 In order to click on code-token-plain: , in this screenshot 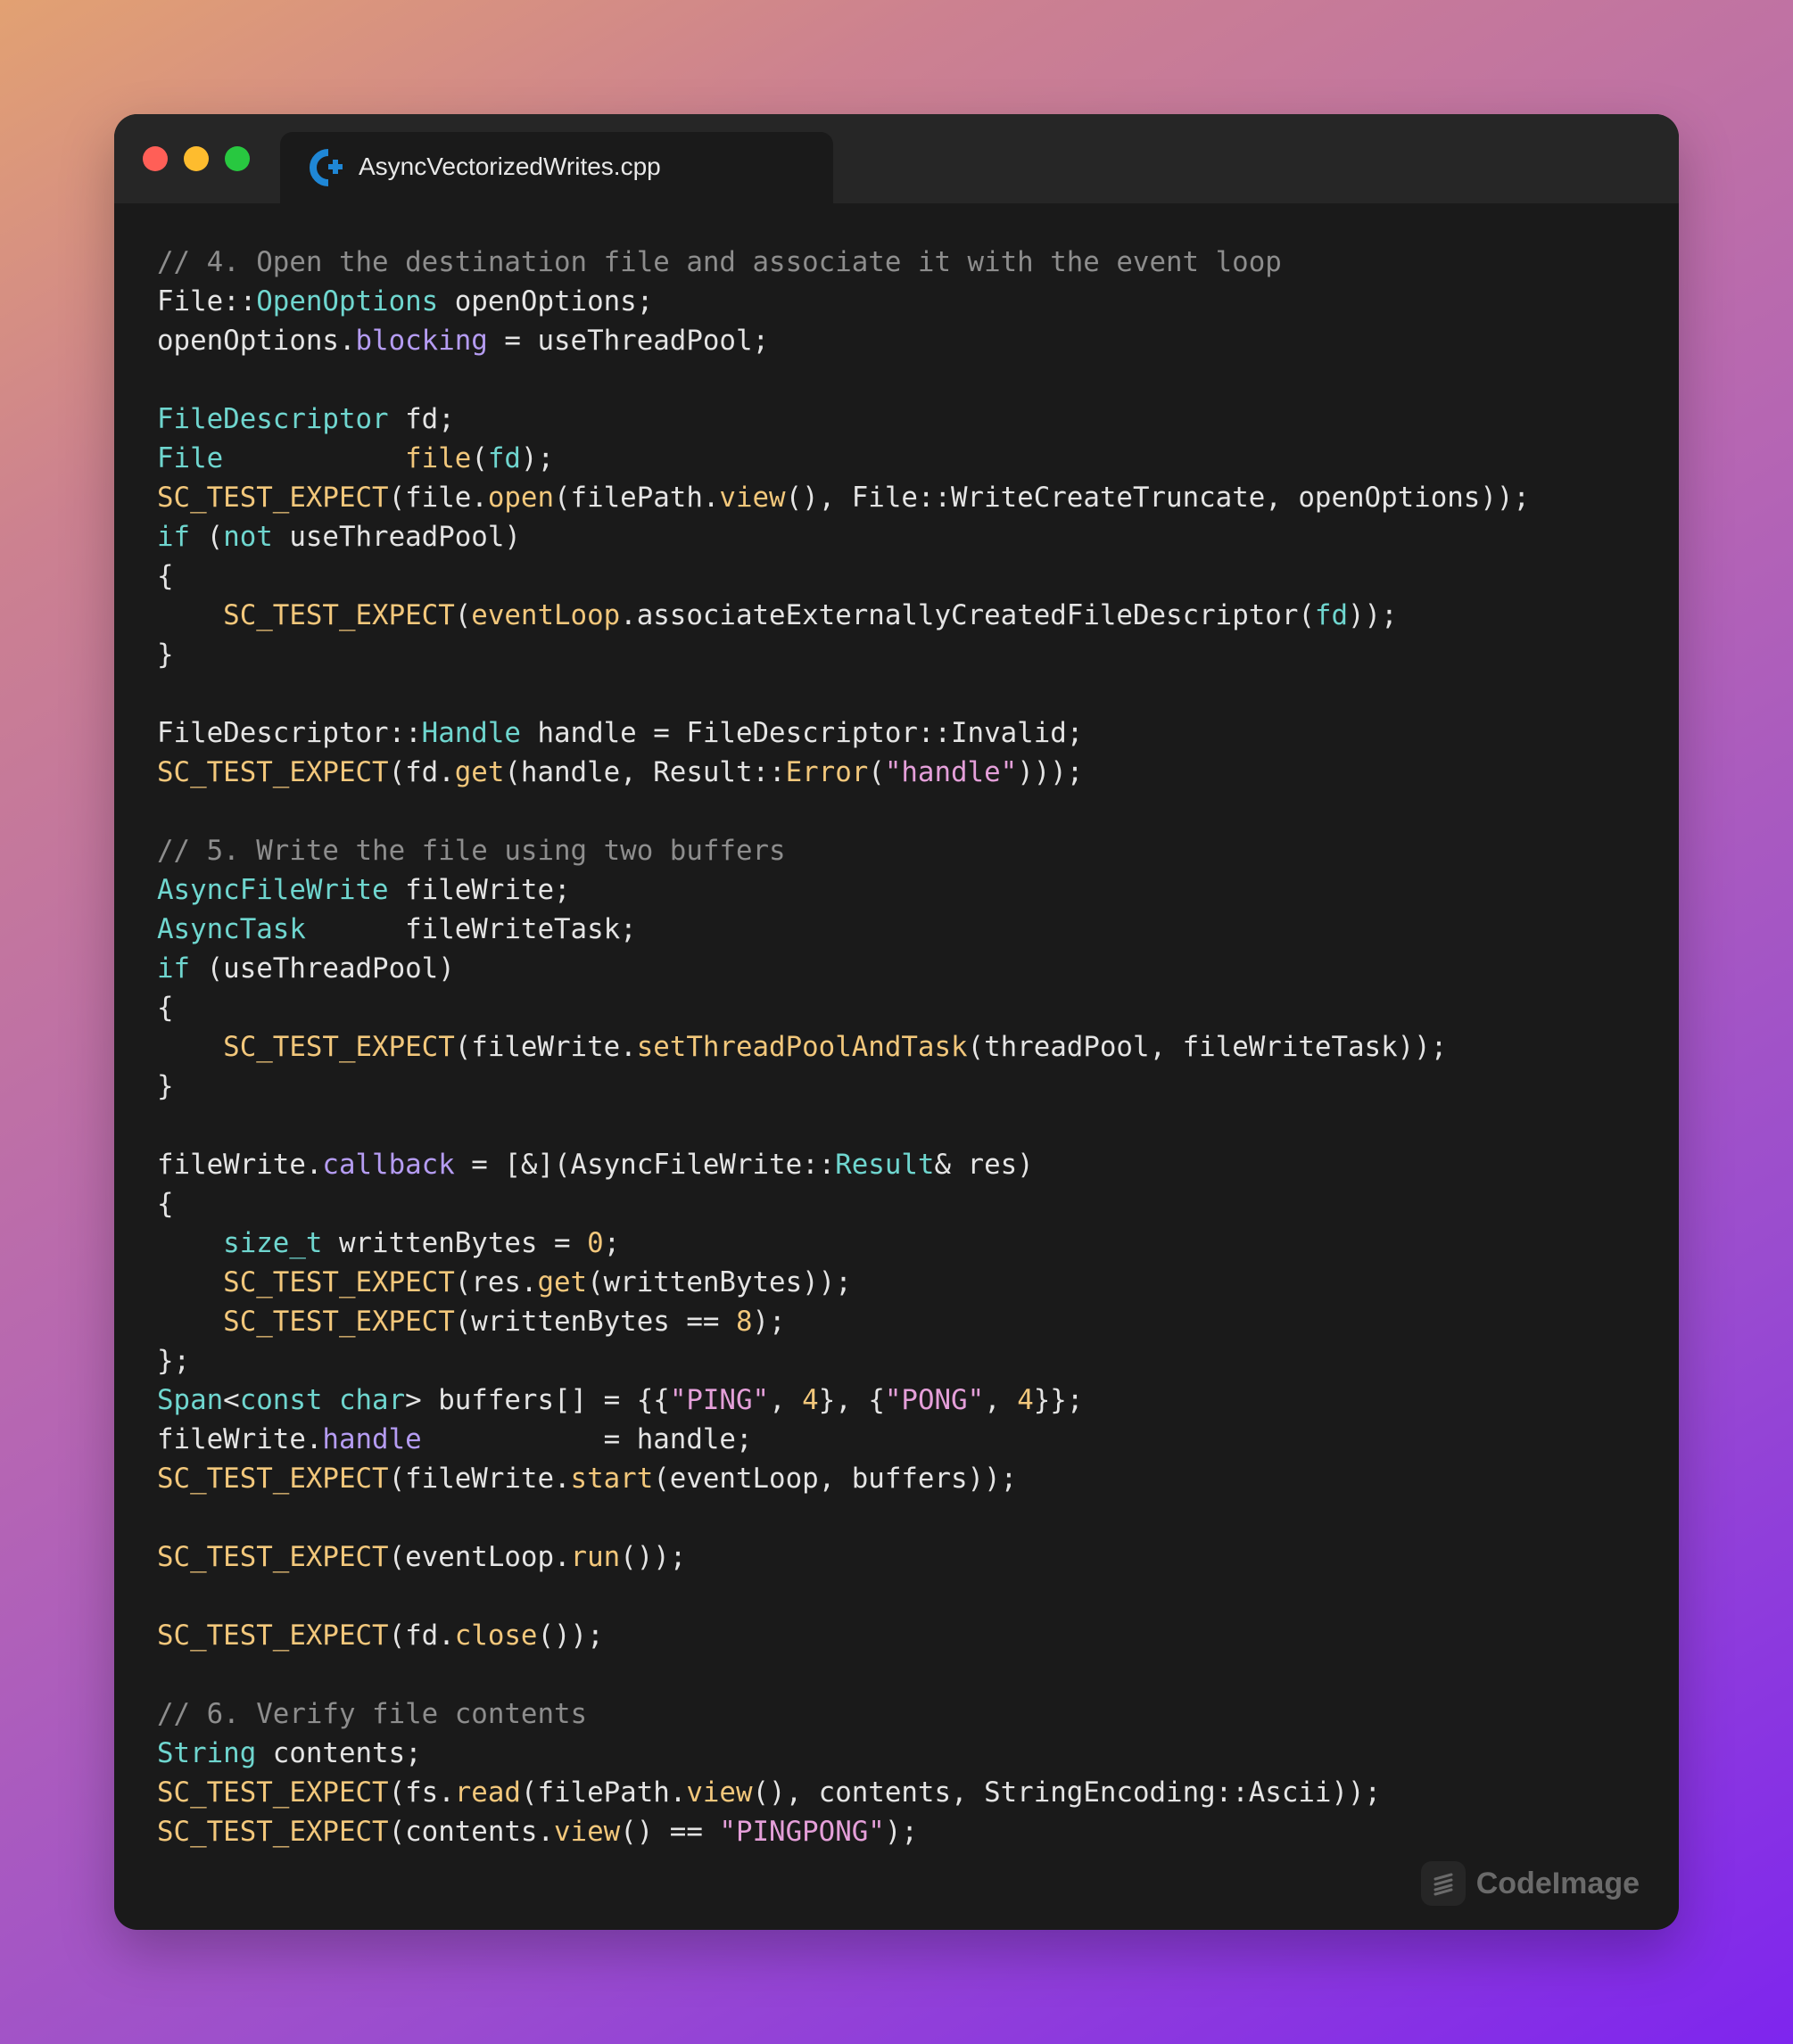, I will do `click(786, 1400)`.